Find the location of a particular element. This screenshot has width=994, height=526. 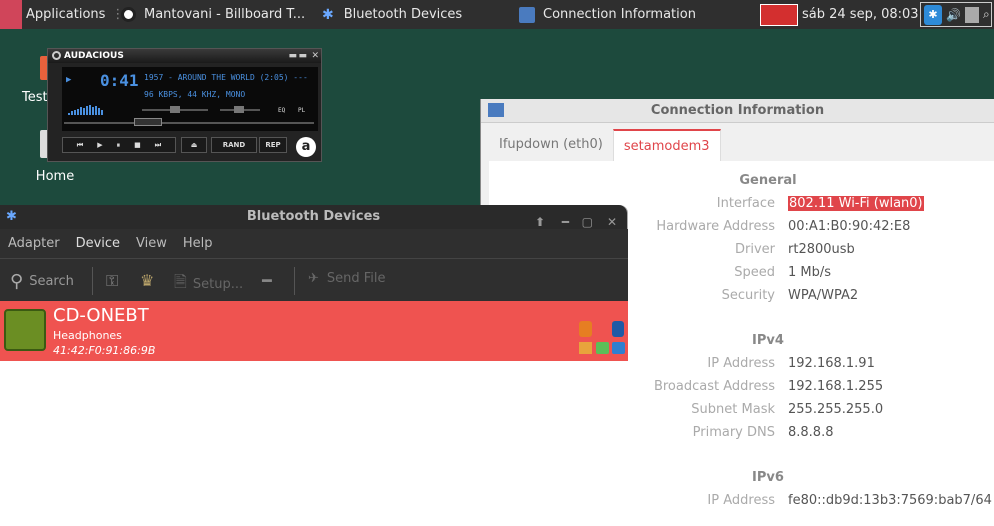

search-icon: ⚲ is located at coordinates (17, 281).